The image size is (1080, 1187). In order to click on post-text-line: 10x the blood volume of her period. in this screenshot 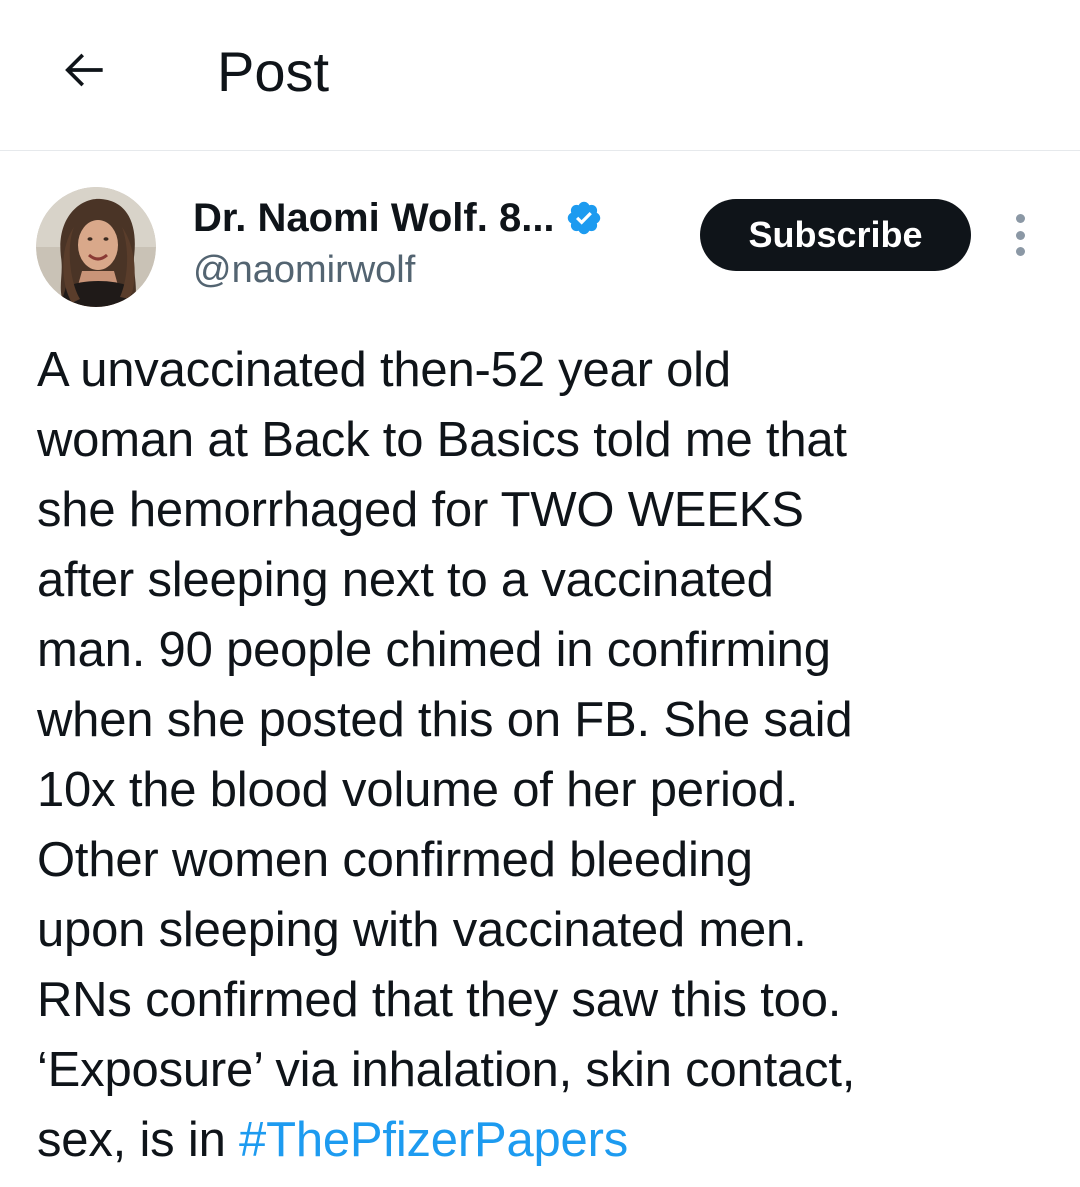, I will do `click(418, 790)`.